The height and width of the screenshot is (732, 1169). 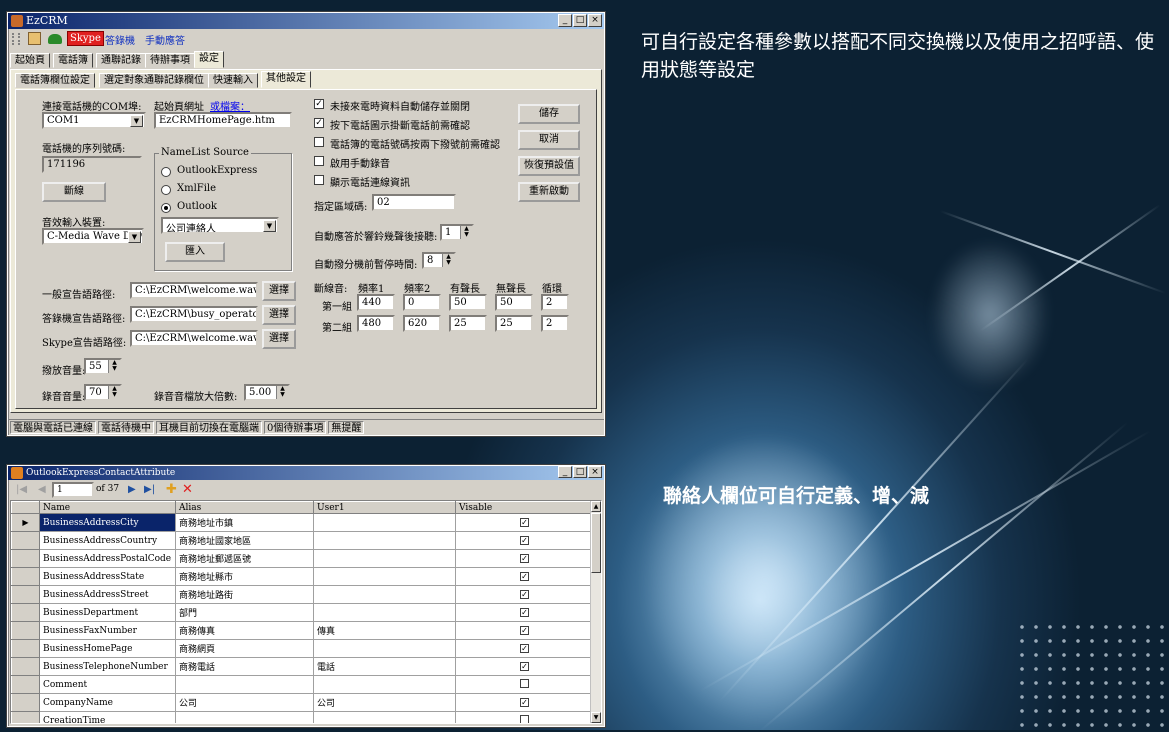 I want to click on minimize-button: _, so click(x=565, y=472).